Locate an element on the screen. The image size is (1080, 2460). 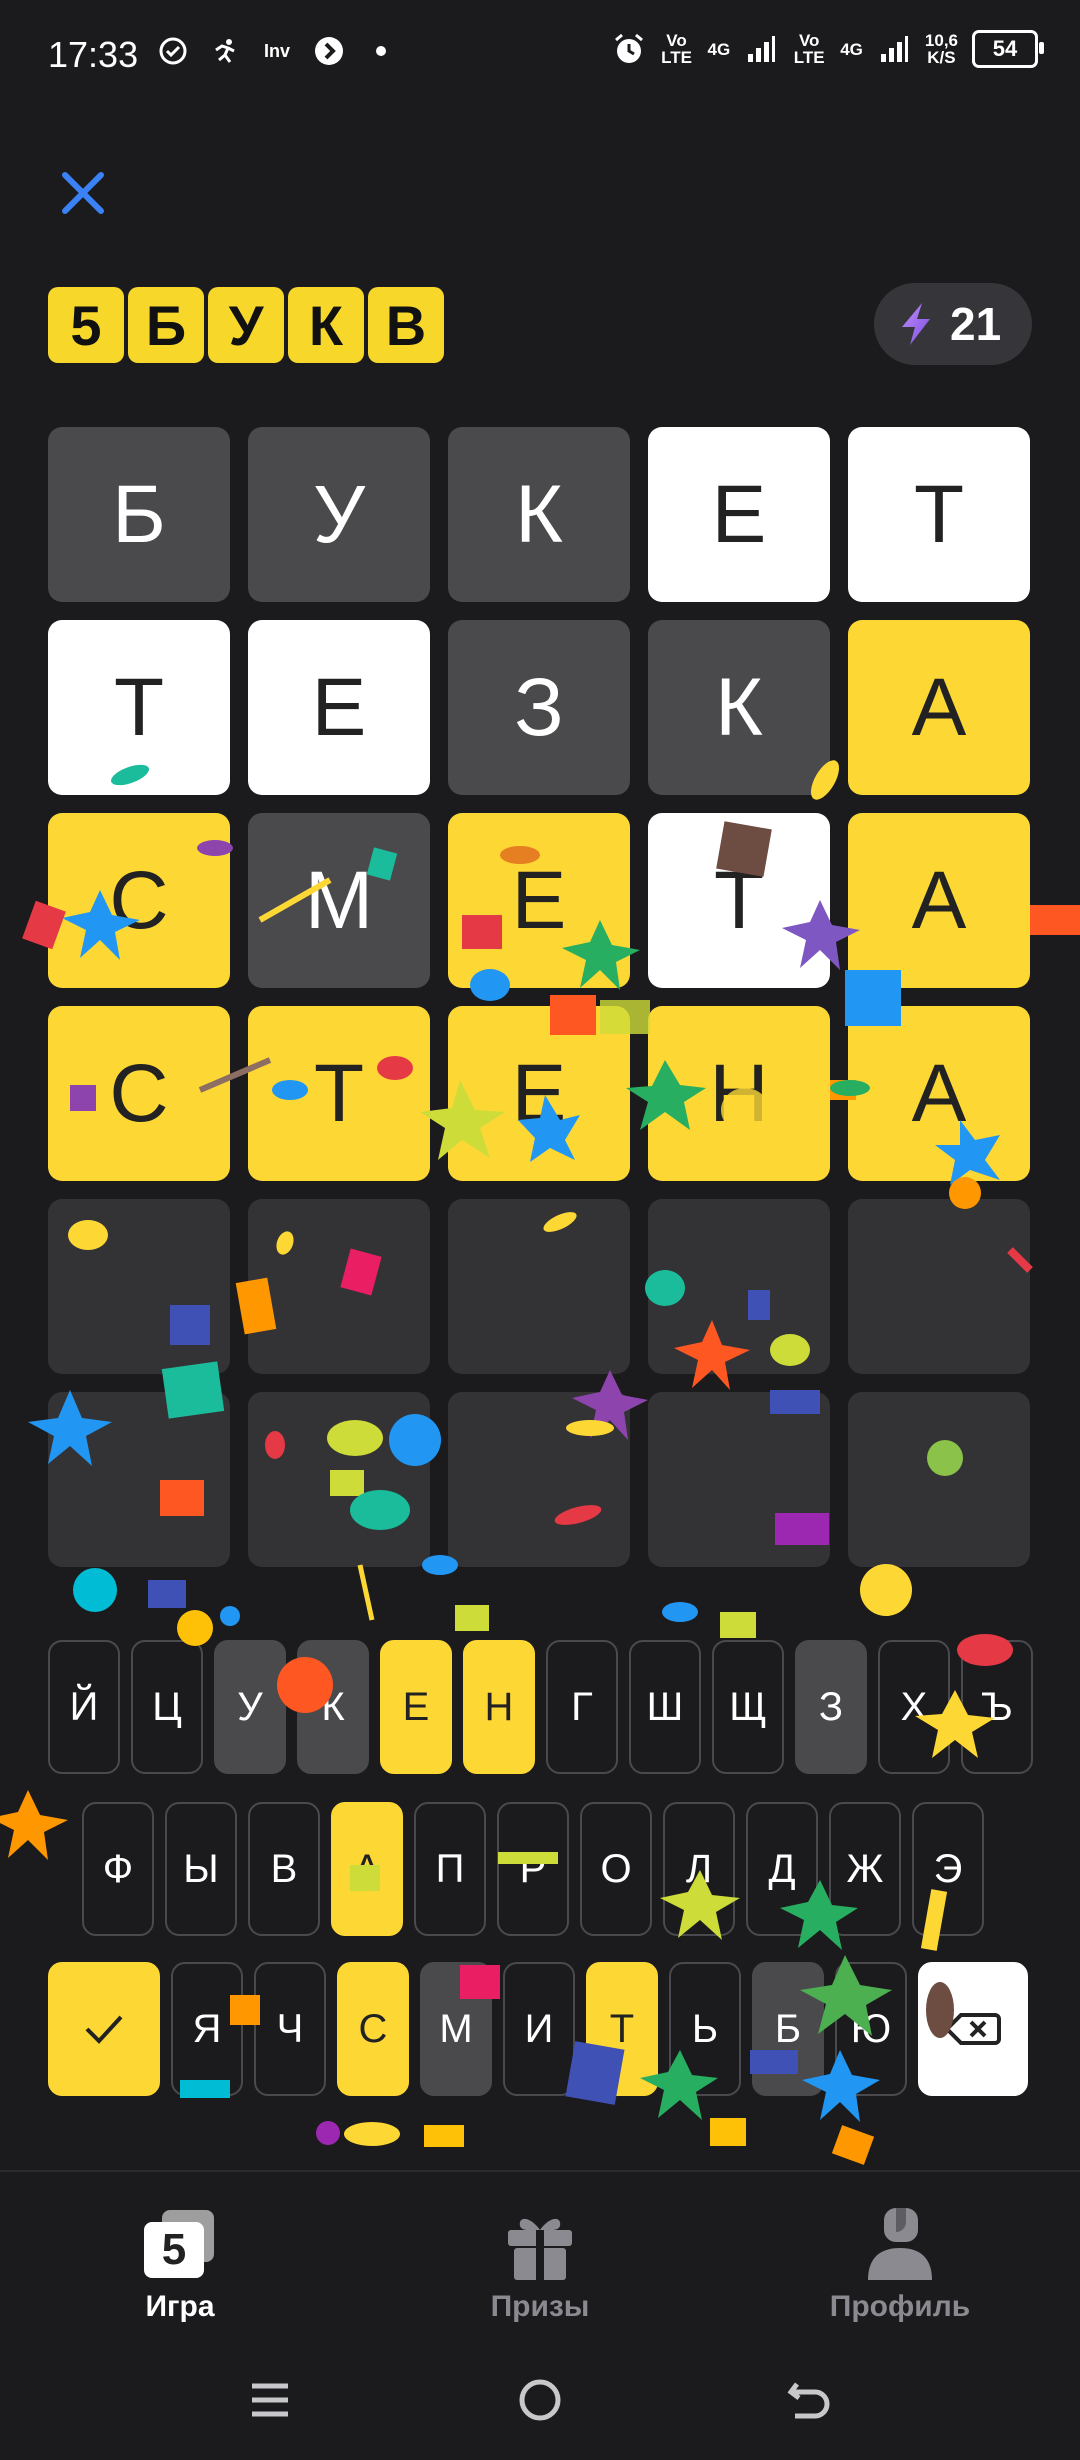
check-icon is located at coordinates (104, 2029).